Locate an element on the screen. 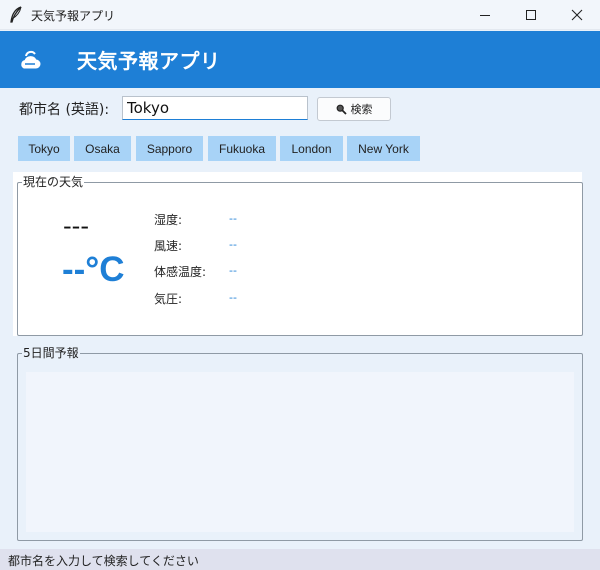 Image resolution: width=600 pixels, height=570 pixels. quick-city-label: Osaka is located at coordinates (102, 148).